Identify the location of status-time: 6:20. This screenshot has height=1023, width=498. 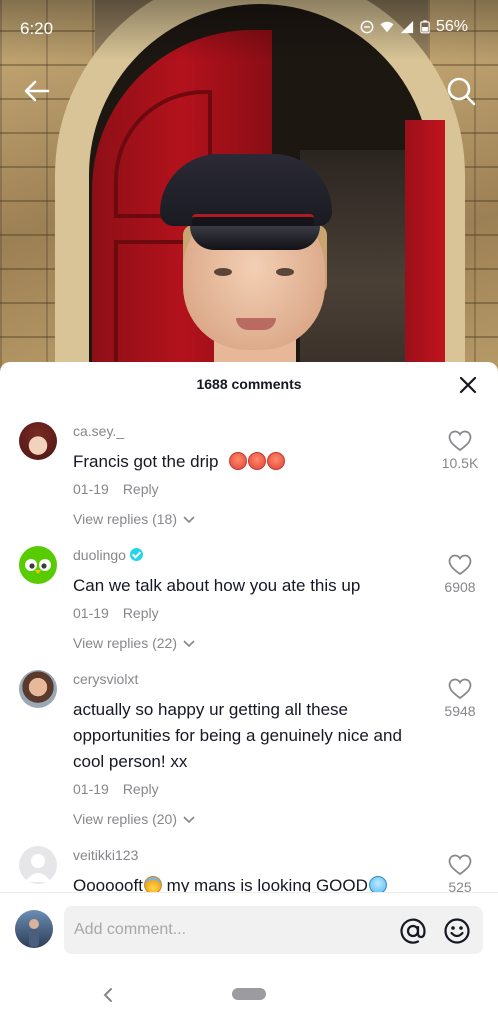
(37, 28).